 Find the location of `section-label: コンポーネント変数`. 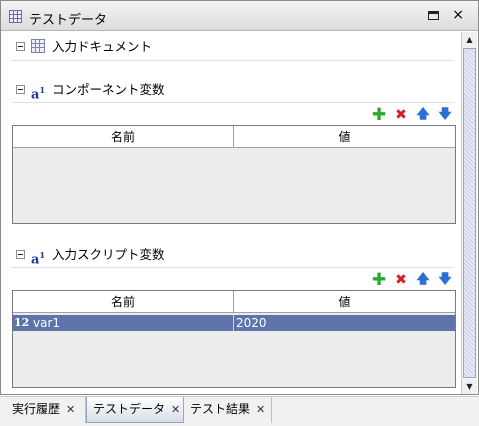

section-label: コンポーネント変数 is located at coordinates (108, 89).